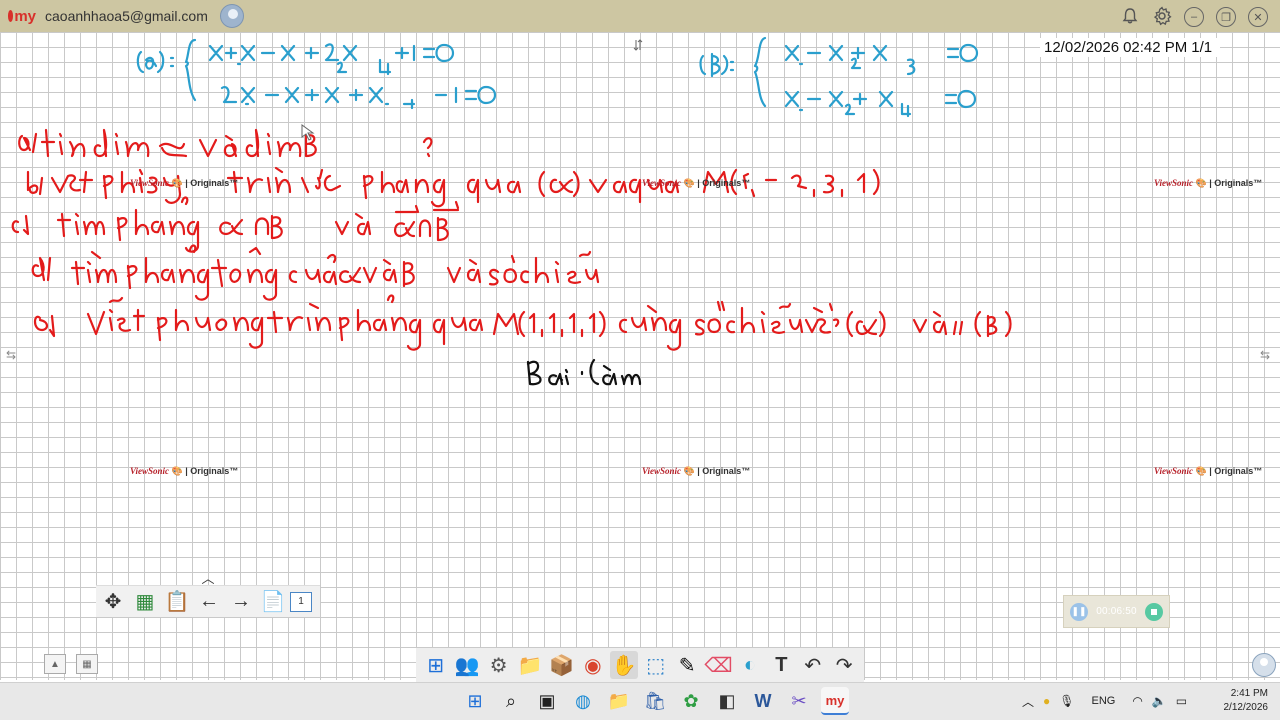 The height and width of the screenshot is (720, 1280). What do you see at coordinates (467, 665) in the screenshot?
I see `people-icon: 👥` at bounding box center [467, 665].